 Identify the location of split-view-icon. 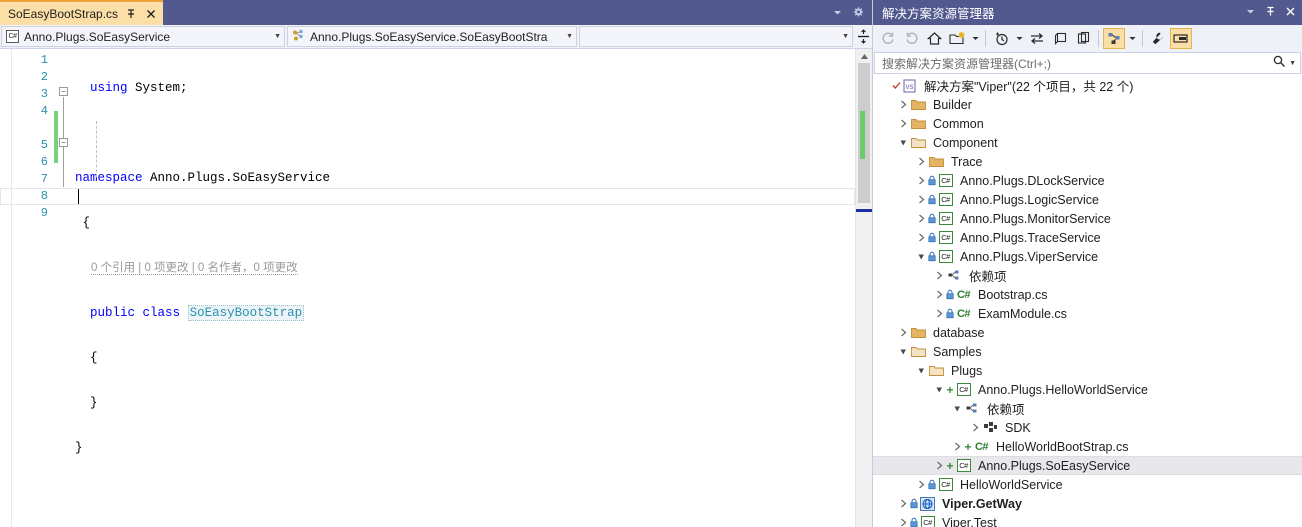
(863, 36).